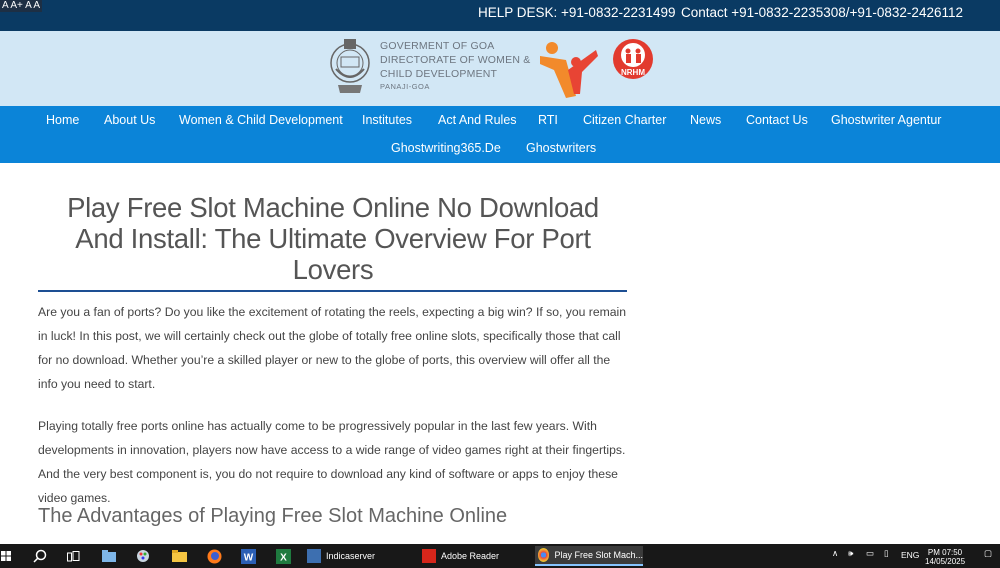 The image size is (1000, 568). Describe the element at coordinates (129, 120) in the screenshot. I see `nav-about-us: About Us` at that location.